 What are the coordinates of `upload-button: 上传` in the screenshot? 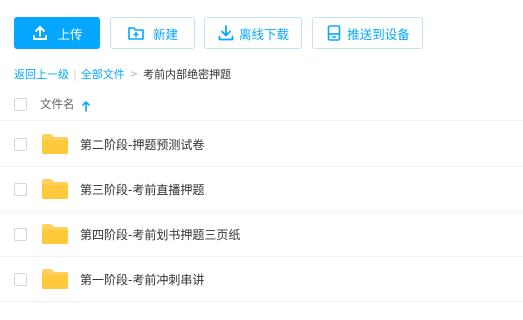 It's located at (57, 33).